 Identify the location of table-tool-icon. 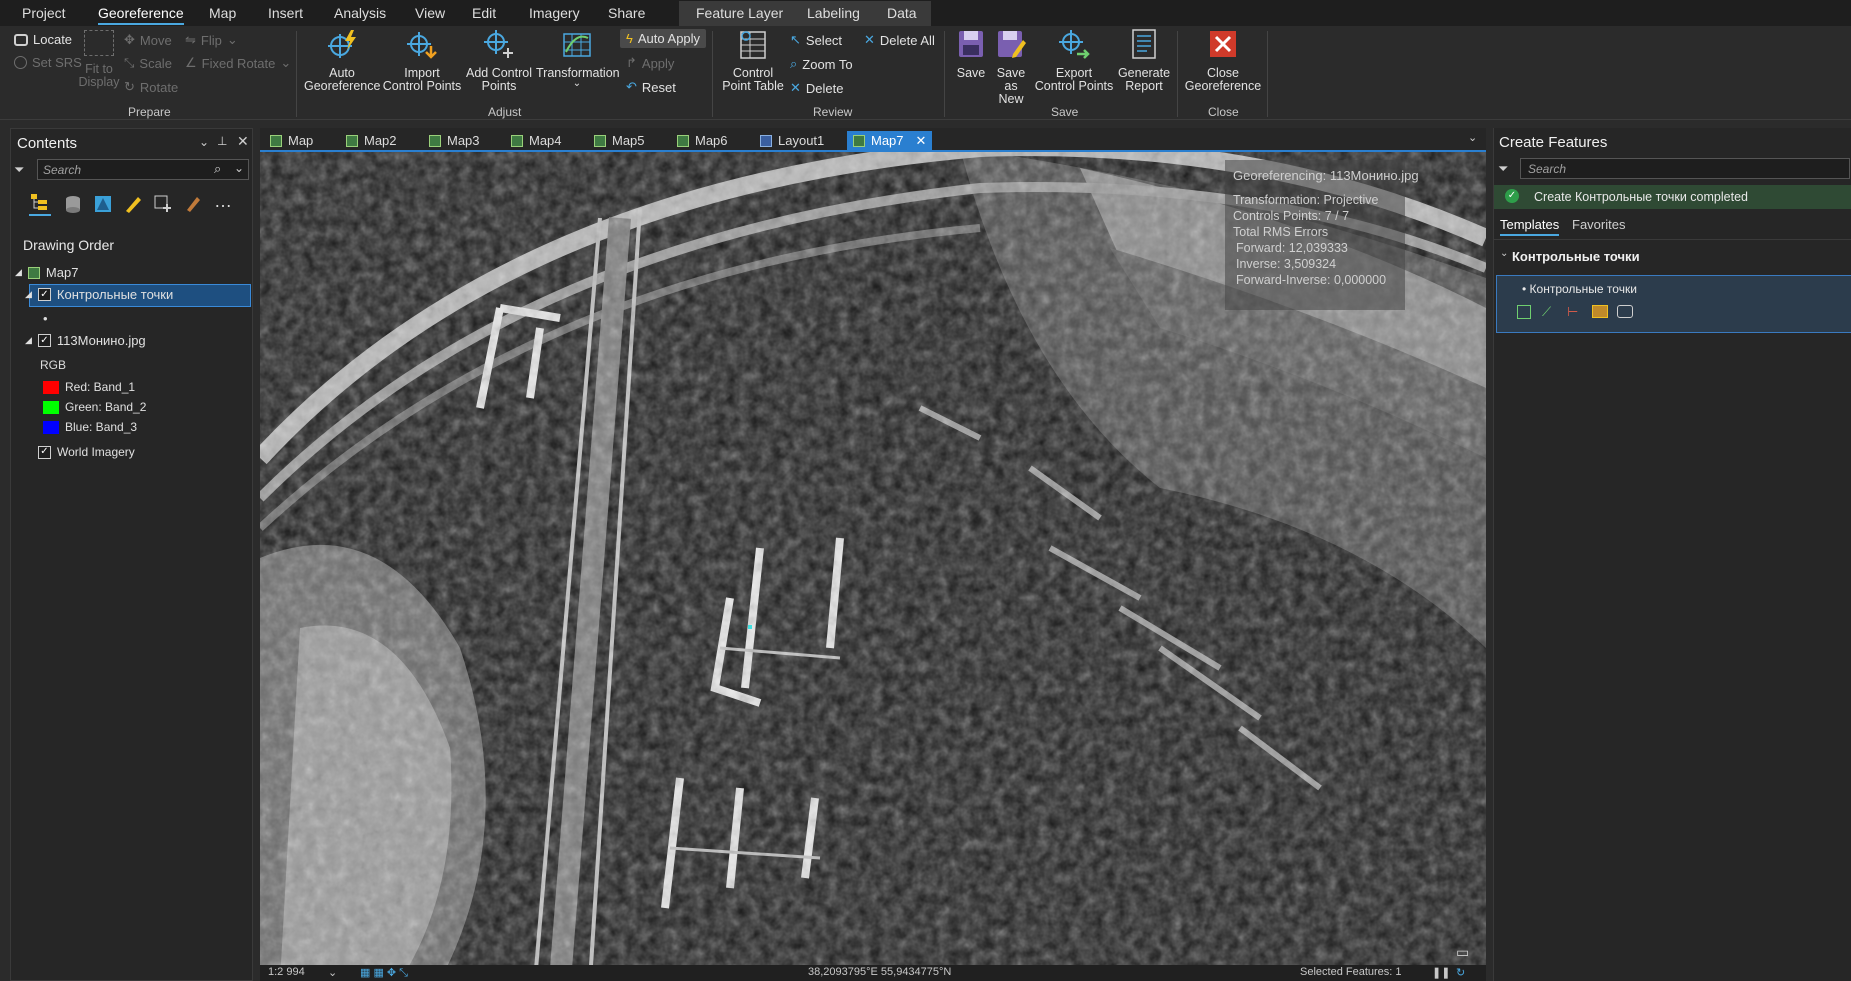
(1600, 311).